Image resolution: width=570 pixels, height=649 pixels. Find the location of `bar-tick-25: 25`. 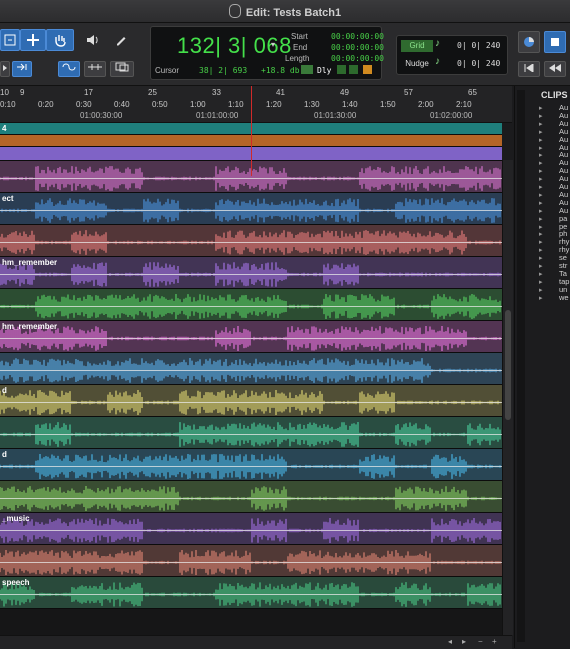

bar-tick-25: 25 is located at coordinates (152, 92).